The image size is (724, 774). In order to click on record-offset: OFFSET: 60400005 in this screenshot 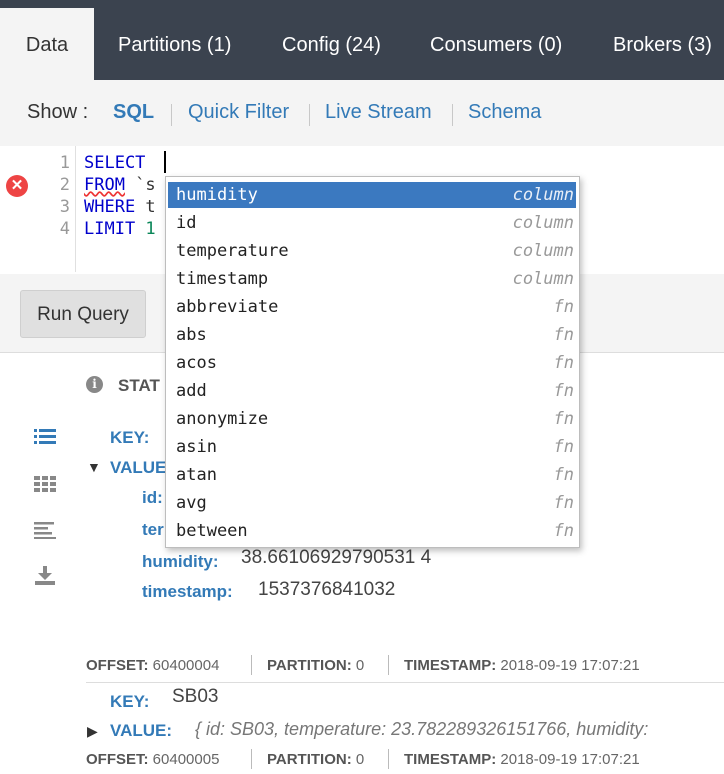, I will do `click(152, 759)`.